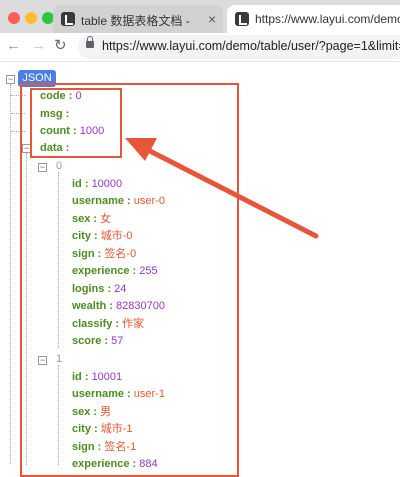 The image size is (400, 477). Describe the element at coordinates (212, 19) in the screenshot. I see `close-tab-icon: ×` at that location.